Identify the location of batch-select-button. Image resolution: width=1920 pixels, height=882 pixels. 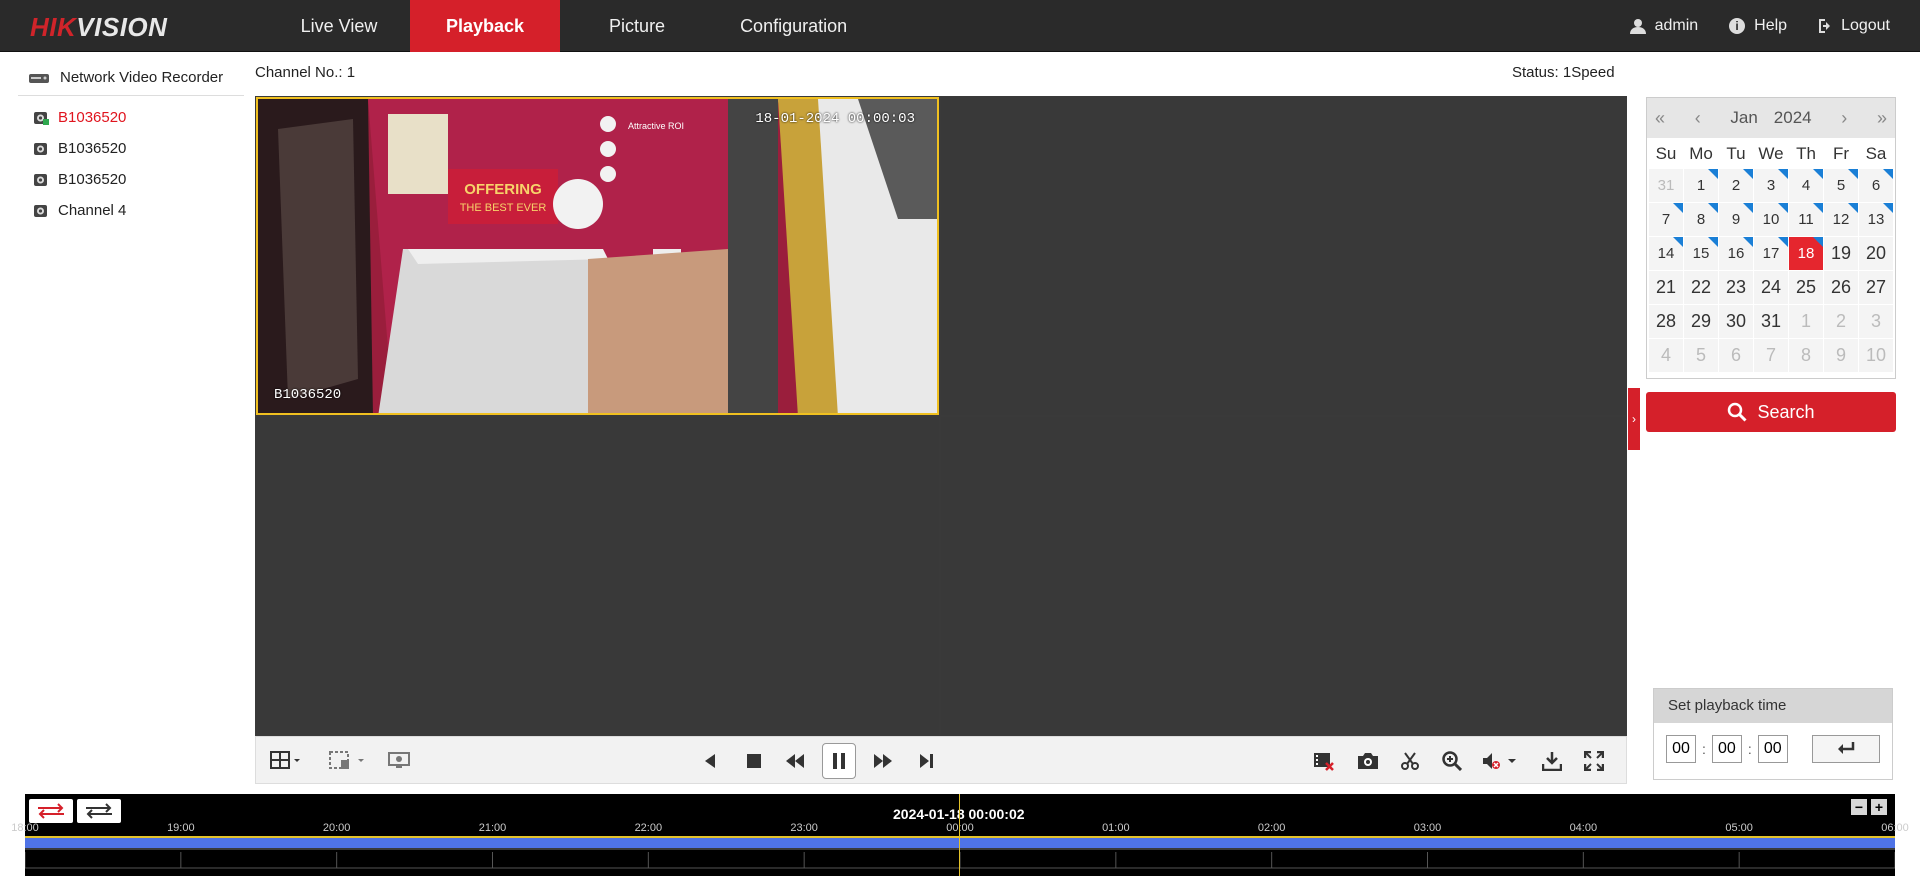
(348, 761).